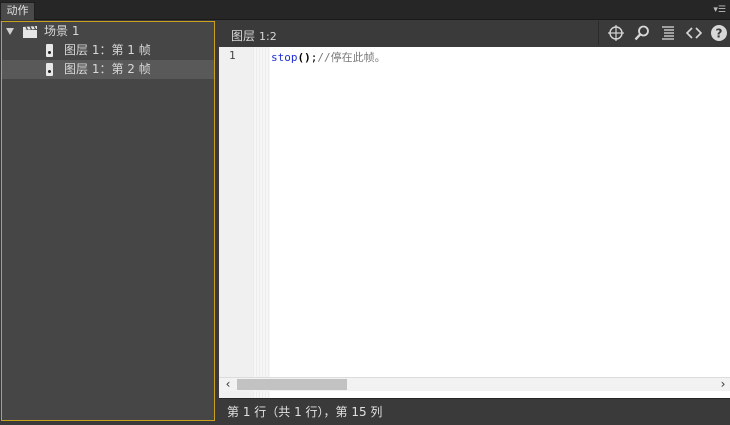  Describe the element at coordinates (305, 412) in the screenshot. I see `cursor-position-status: 第 1 行（共 1 行），第 15 列` at that location.